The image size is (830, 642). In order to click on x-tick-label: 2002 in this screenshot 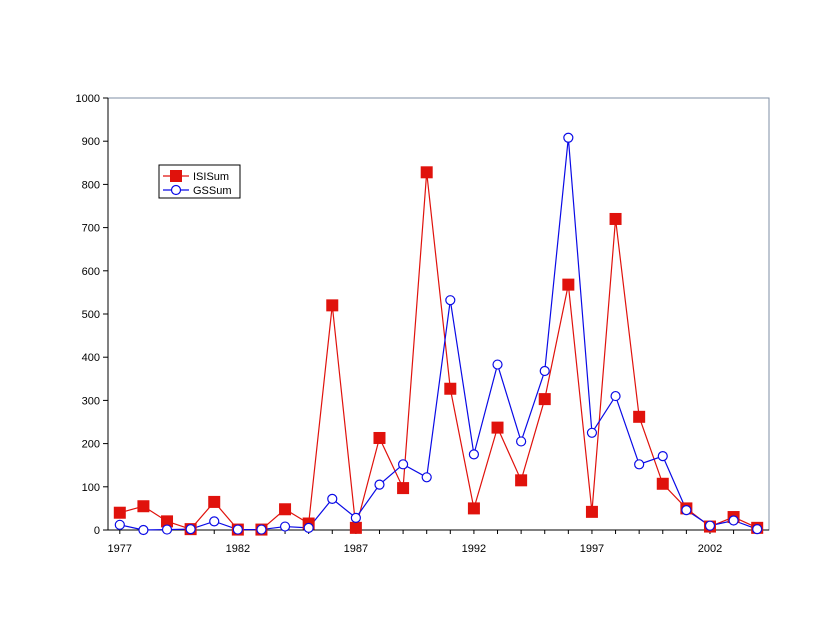, I will do `click(710, 549)`.